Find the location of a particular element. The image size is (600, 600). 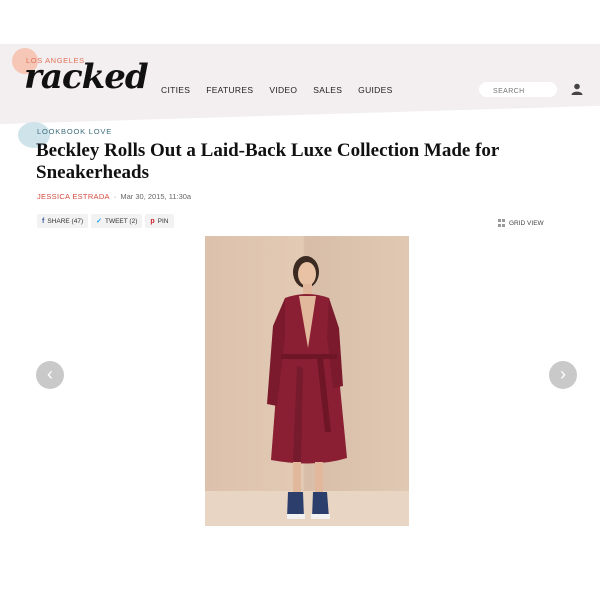

prev-slide-button: ‹ is located at coordinates (50, 375).